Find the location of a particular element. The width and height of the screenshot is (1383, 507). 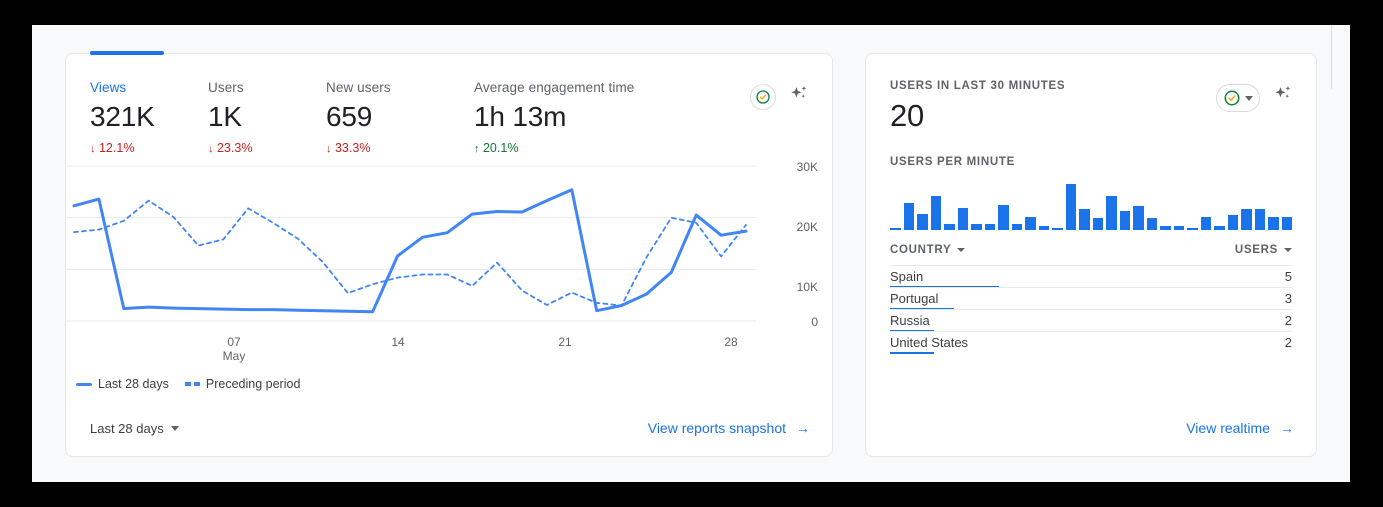

table-body: Spain 5 Portugal 3 Russia 2 United States 2 is located at coordinates (1091, 309).